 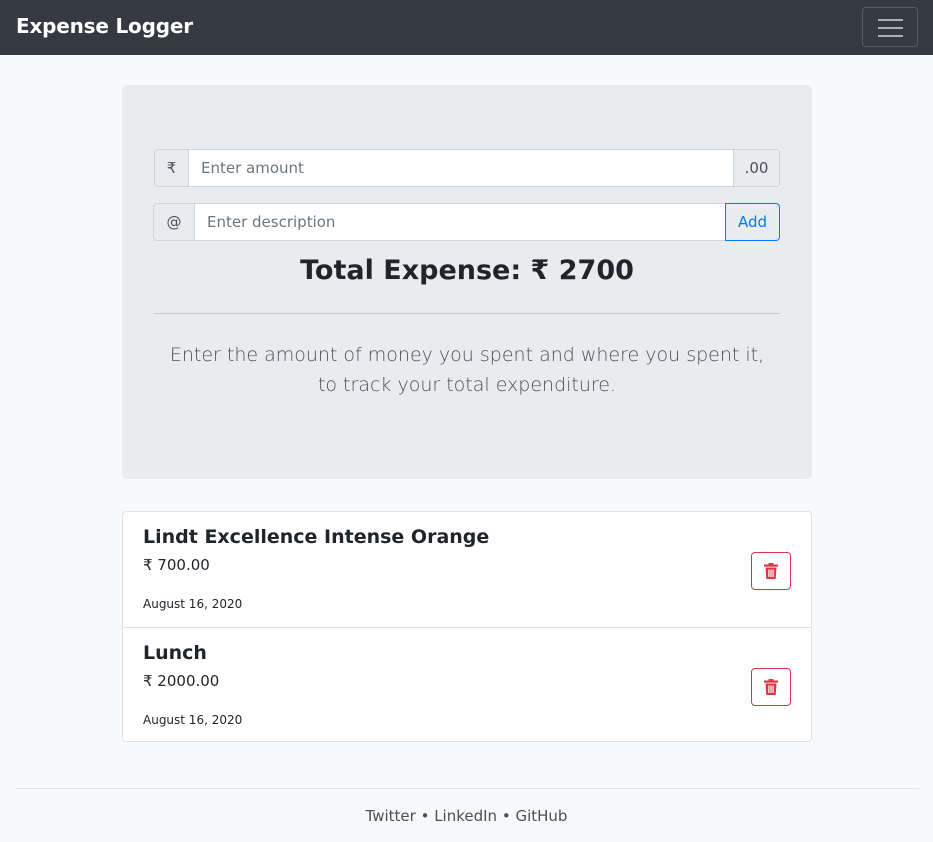 I want to click on twitter-link: Twitter, so click(x=391, y=816).